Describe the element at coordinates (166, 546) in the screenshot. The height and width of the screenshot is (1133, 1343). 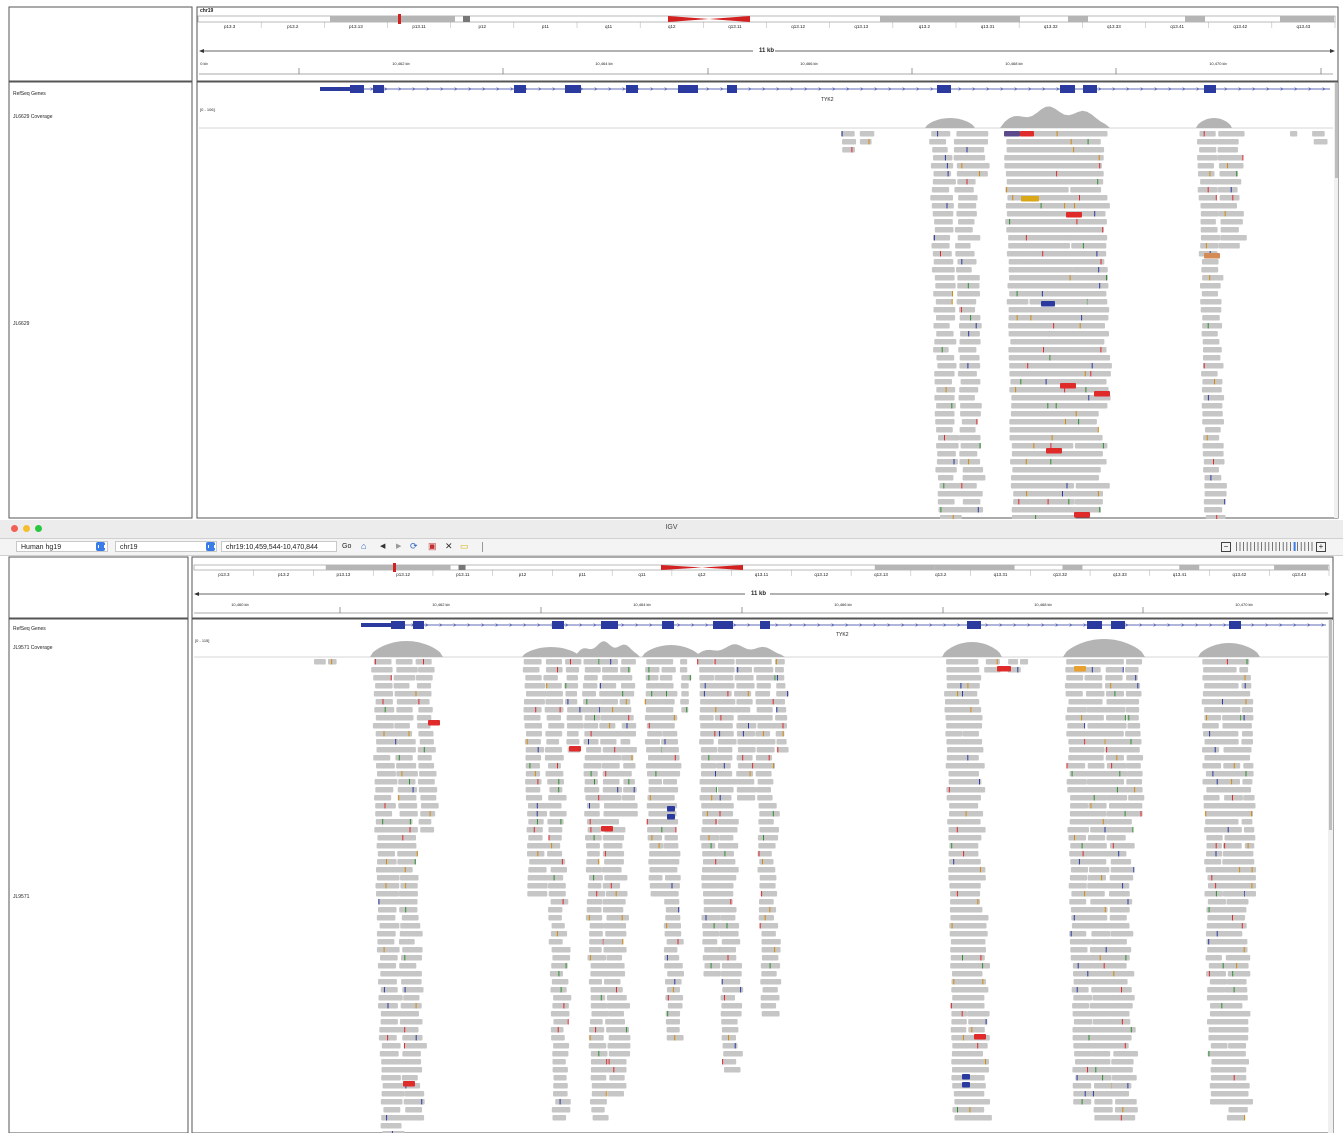
I see `chromosome-select: chr19` at that location.